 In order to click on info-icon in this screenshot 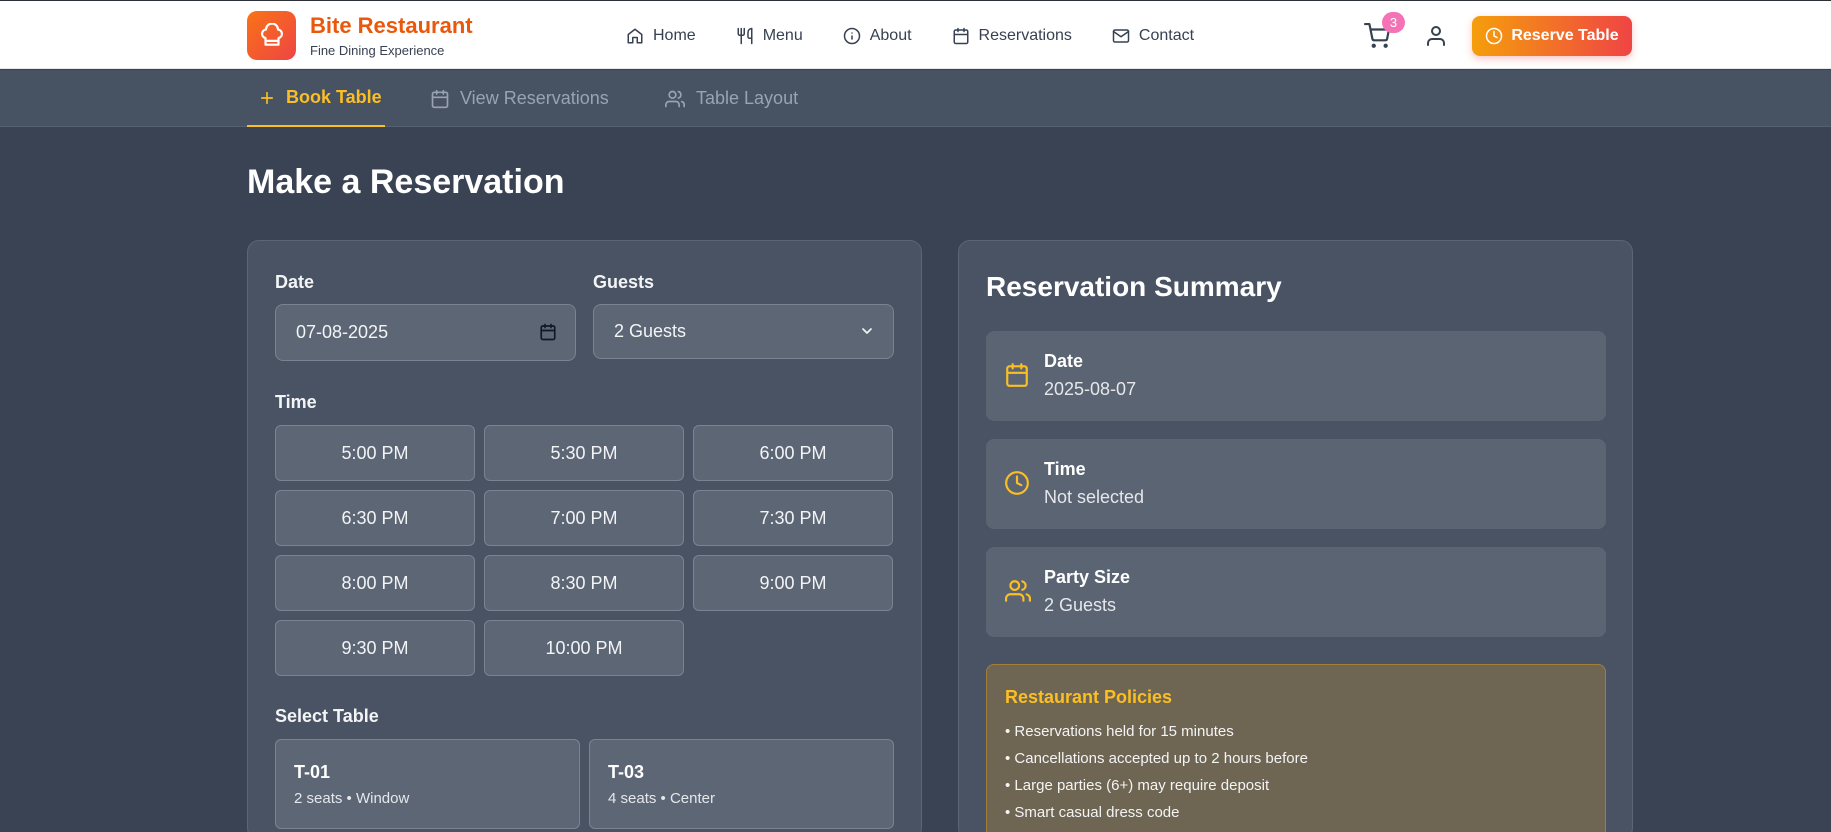, I will do `click(851, 36)`.